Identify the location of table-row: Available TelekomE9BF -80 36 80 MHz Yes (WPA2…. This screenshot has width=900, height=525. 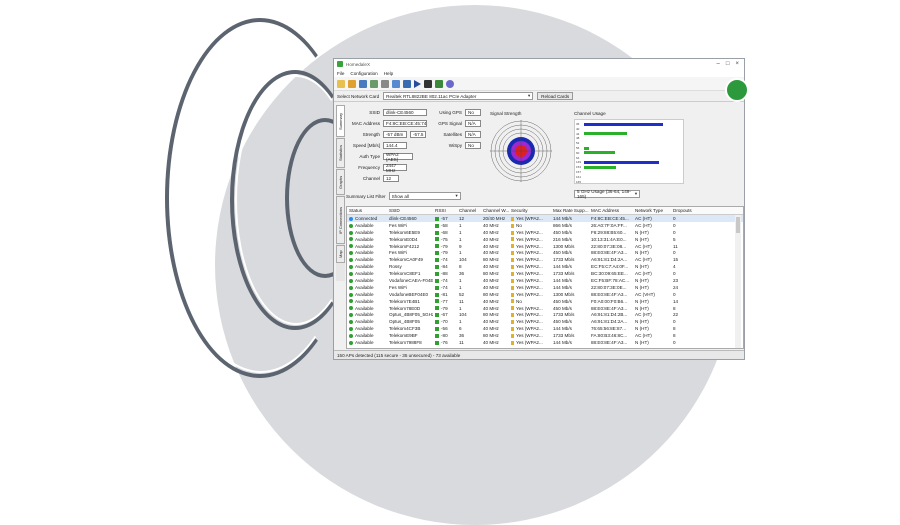
(545, 335).